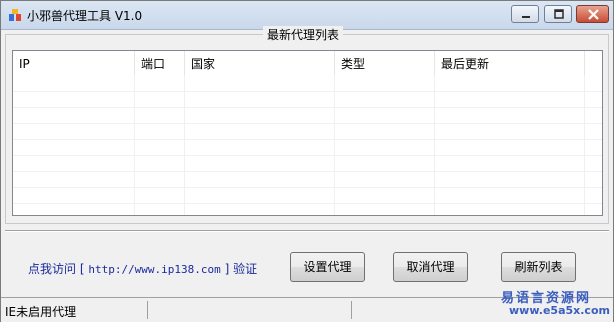  Describe the element at coordinates (41, 312) in the screenshot. I see `status-text: IE未启用代理` at that location.